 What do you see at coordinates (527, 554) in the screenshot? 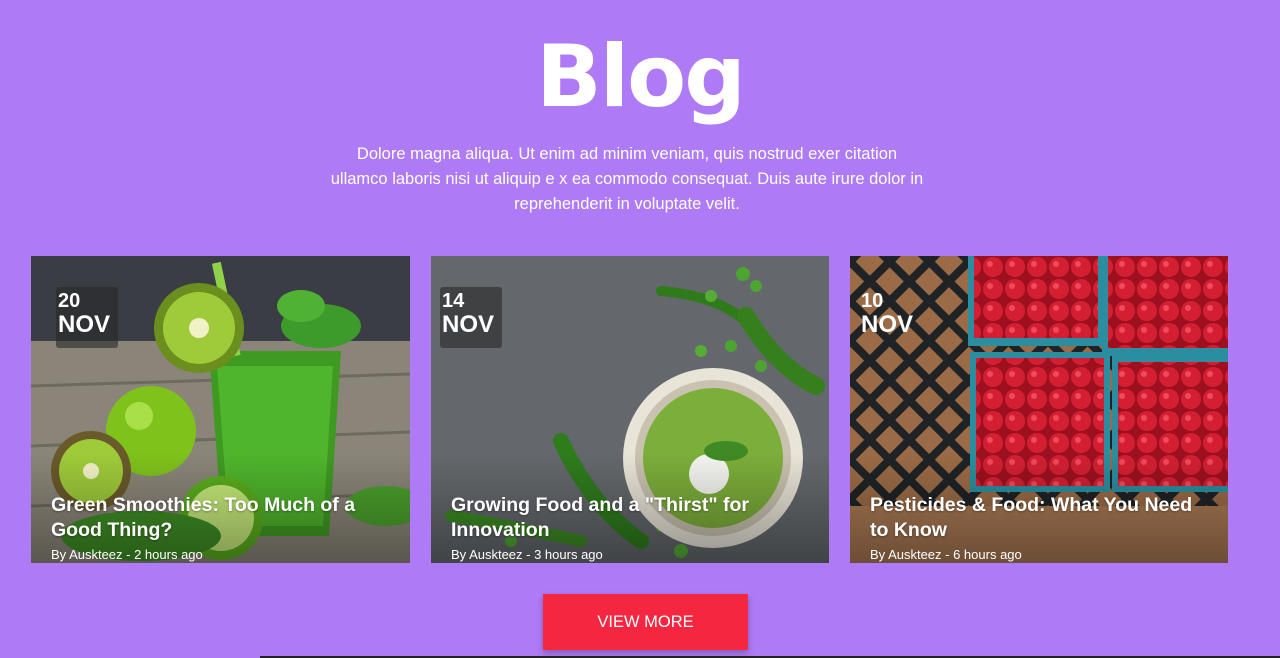
I see `post-meta: By Auskteez - 3 hours ago` at bounding box center [527, 554].